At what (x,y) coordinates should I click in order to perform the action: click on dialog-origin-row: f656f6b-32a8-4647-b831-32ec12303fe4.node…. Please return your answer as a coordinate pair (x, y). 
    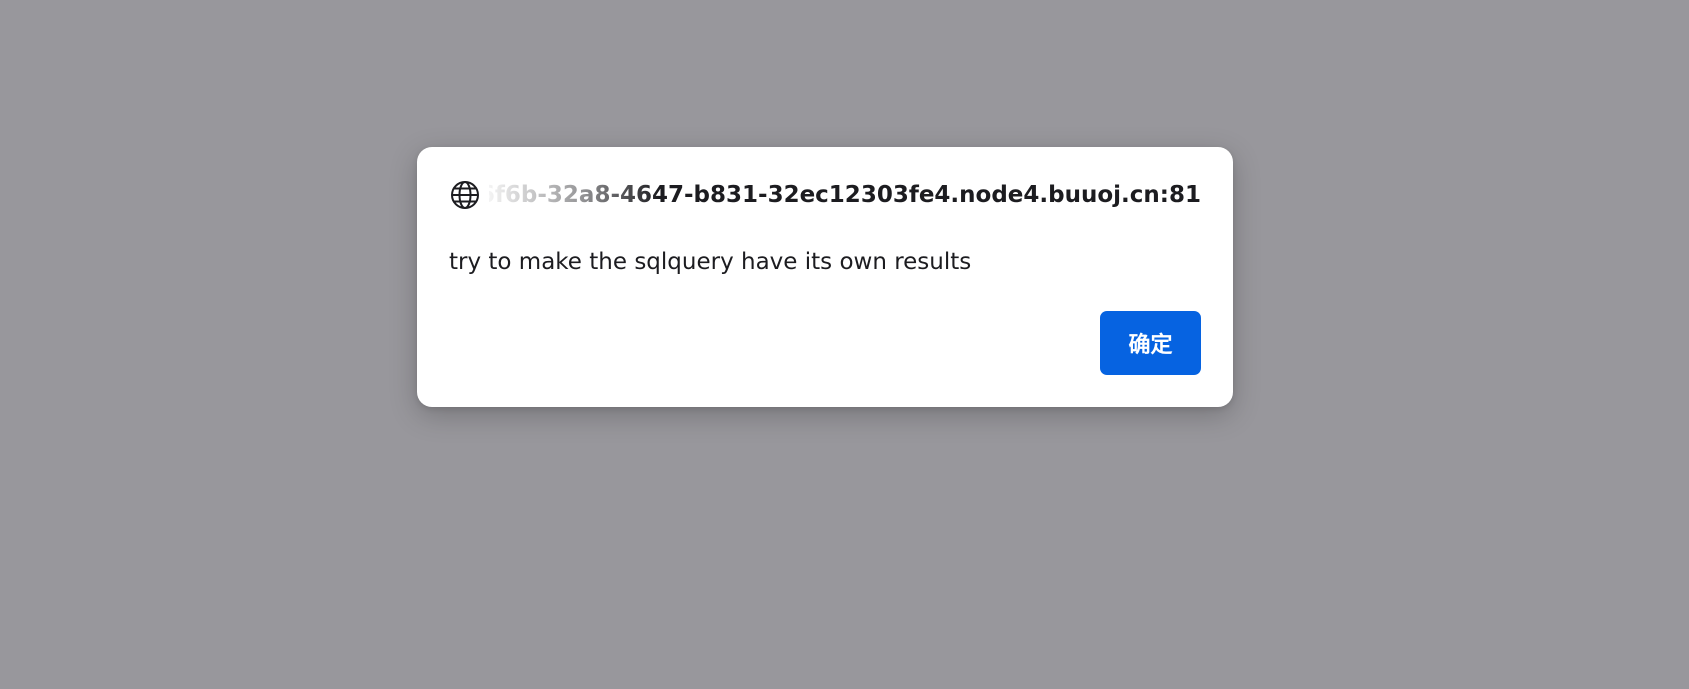
    Looking at the image, I should click on (825, 195).